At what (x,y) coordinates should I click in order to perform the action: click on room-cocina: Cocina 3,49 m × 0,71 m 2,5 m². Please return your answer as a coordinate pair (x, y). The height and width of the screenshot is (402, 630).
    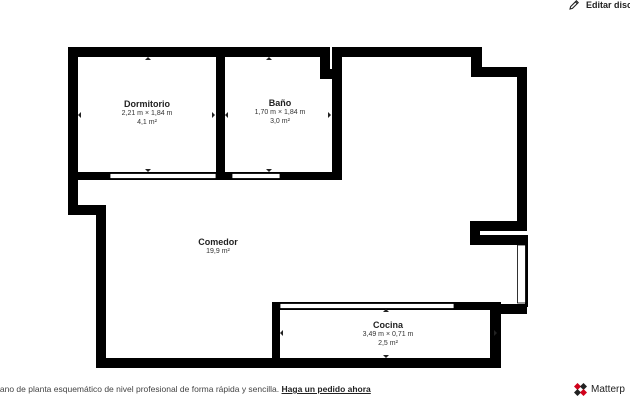
    Looking at the image, I should click on (388, 334).